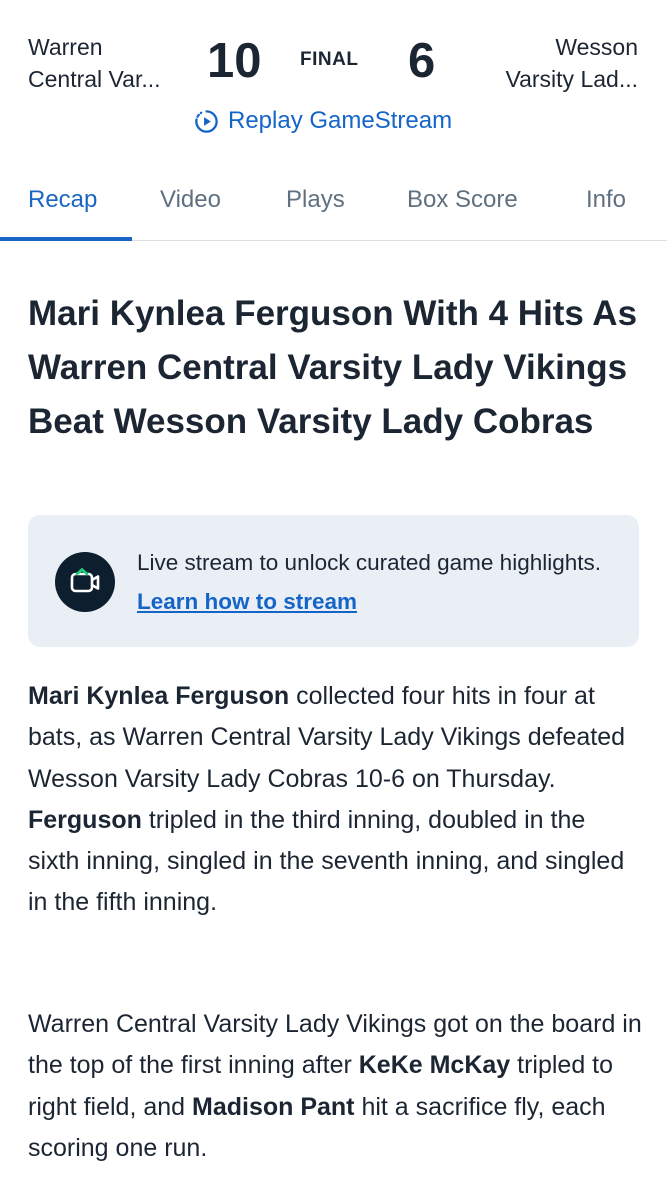 This screenshot has width=667, height=1200. What do you see at coordinates (434, 1065) in the screenshot?
I see `player-name: KeKe McKay` at bounding box center [434, 1065].